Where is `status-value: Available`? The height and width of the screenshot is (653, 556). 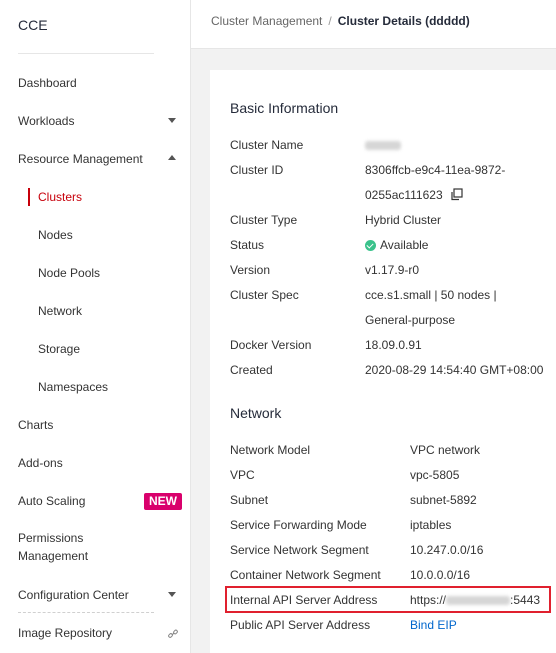
status-value: Available is located at coordinates (396, 245).